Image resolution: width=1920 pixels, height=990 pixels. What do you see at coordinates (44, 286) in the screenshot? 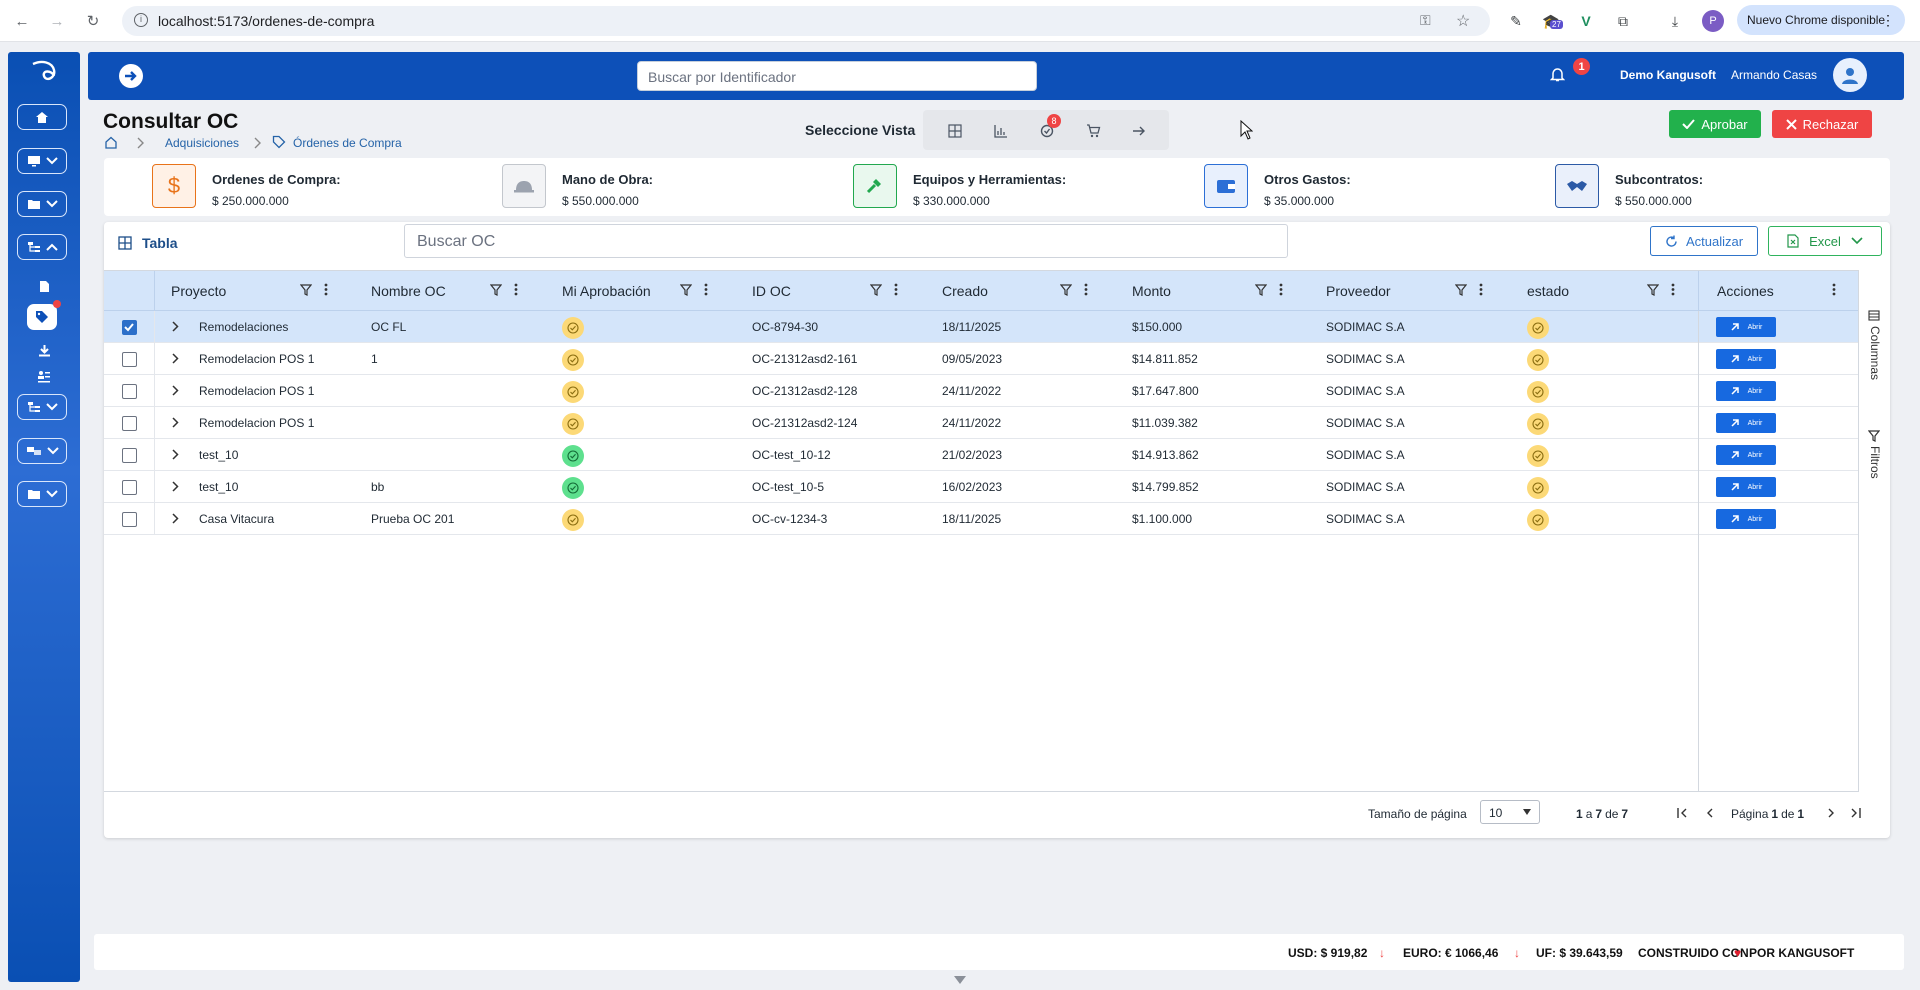
I see `sidebar-document-icon` at bounding box center [44, 286].